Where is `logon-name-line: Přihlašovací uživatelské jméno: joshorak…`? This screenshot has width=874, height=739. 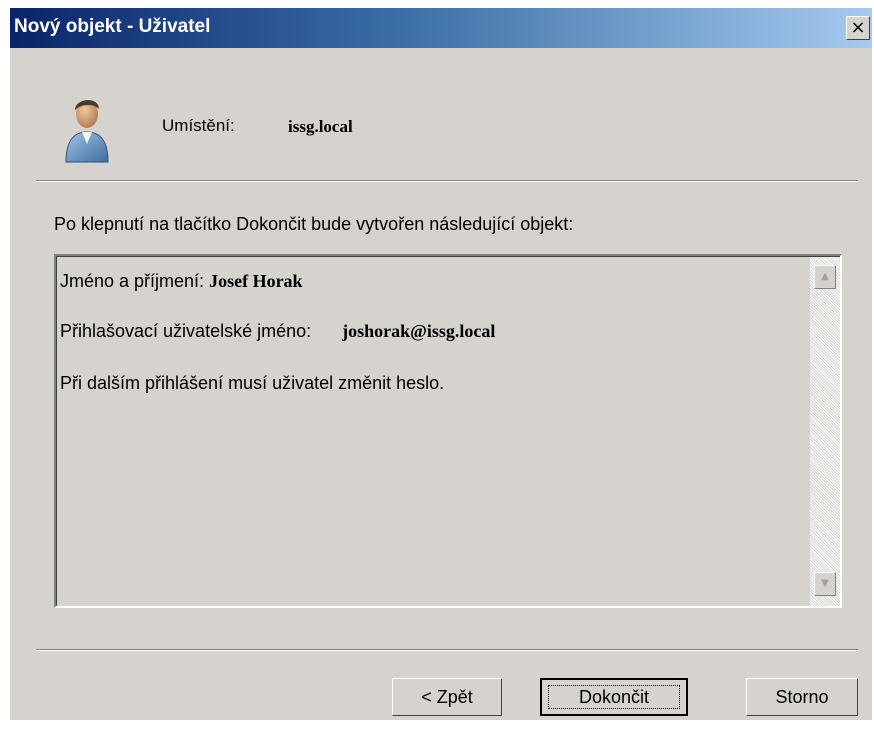
logon-name-line: Přihlašovací uživatelské jméno: joshorak… is located at coordinates (277, 331).